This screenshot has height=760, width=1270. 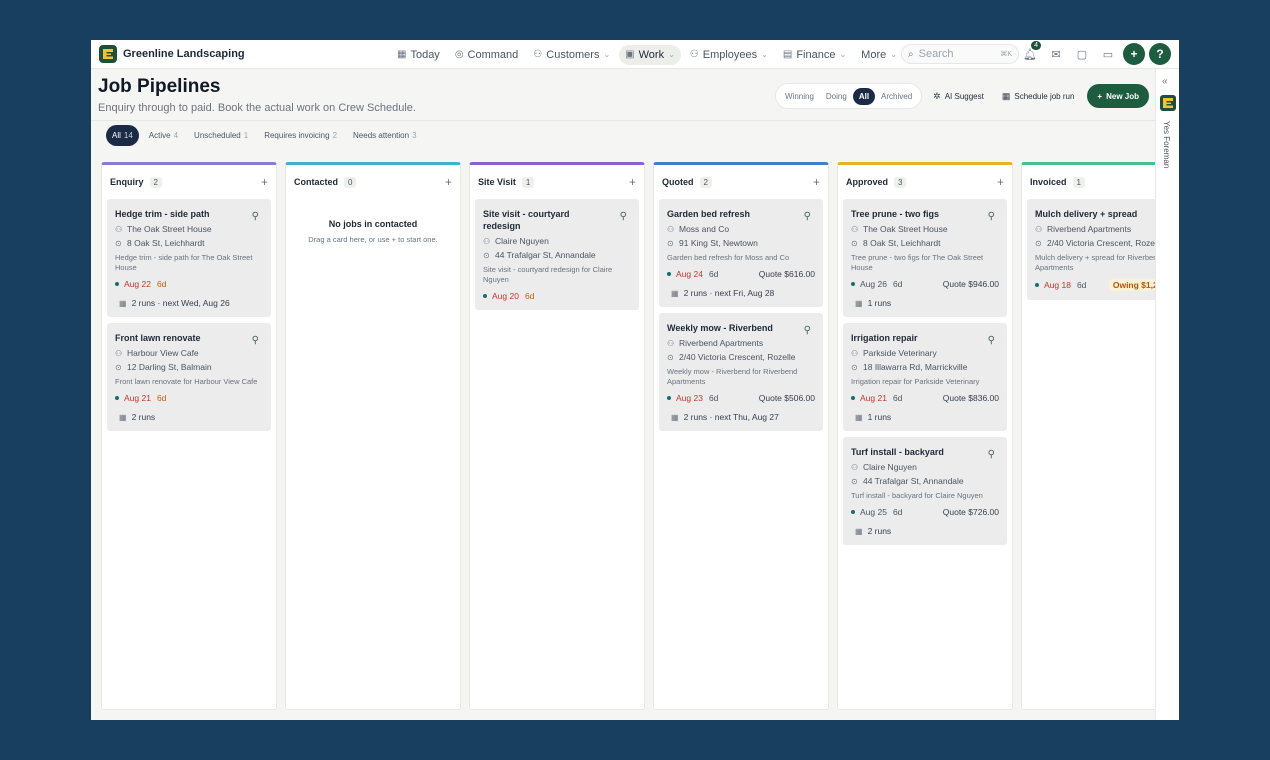 What do you see at coordinates (1134, 54) in the screenshot?
I see `quick-add-button: +` at bounding box center [1134, 54].